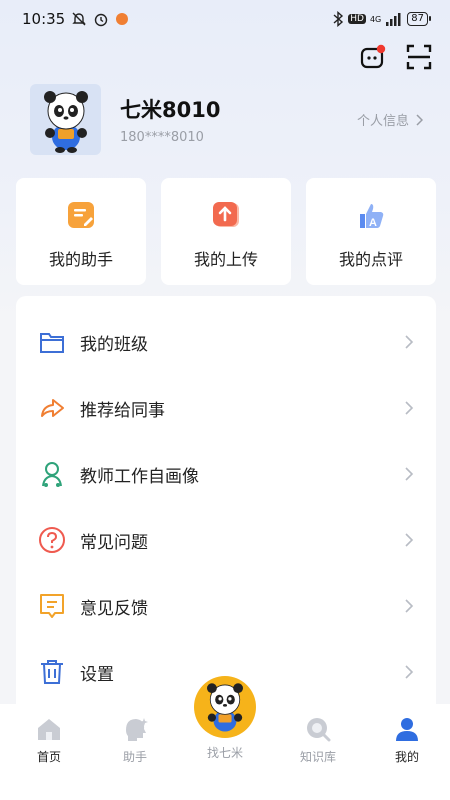  I want to click on menu-label-recommend: 推荐给同事, so click(122, 410).